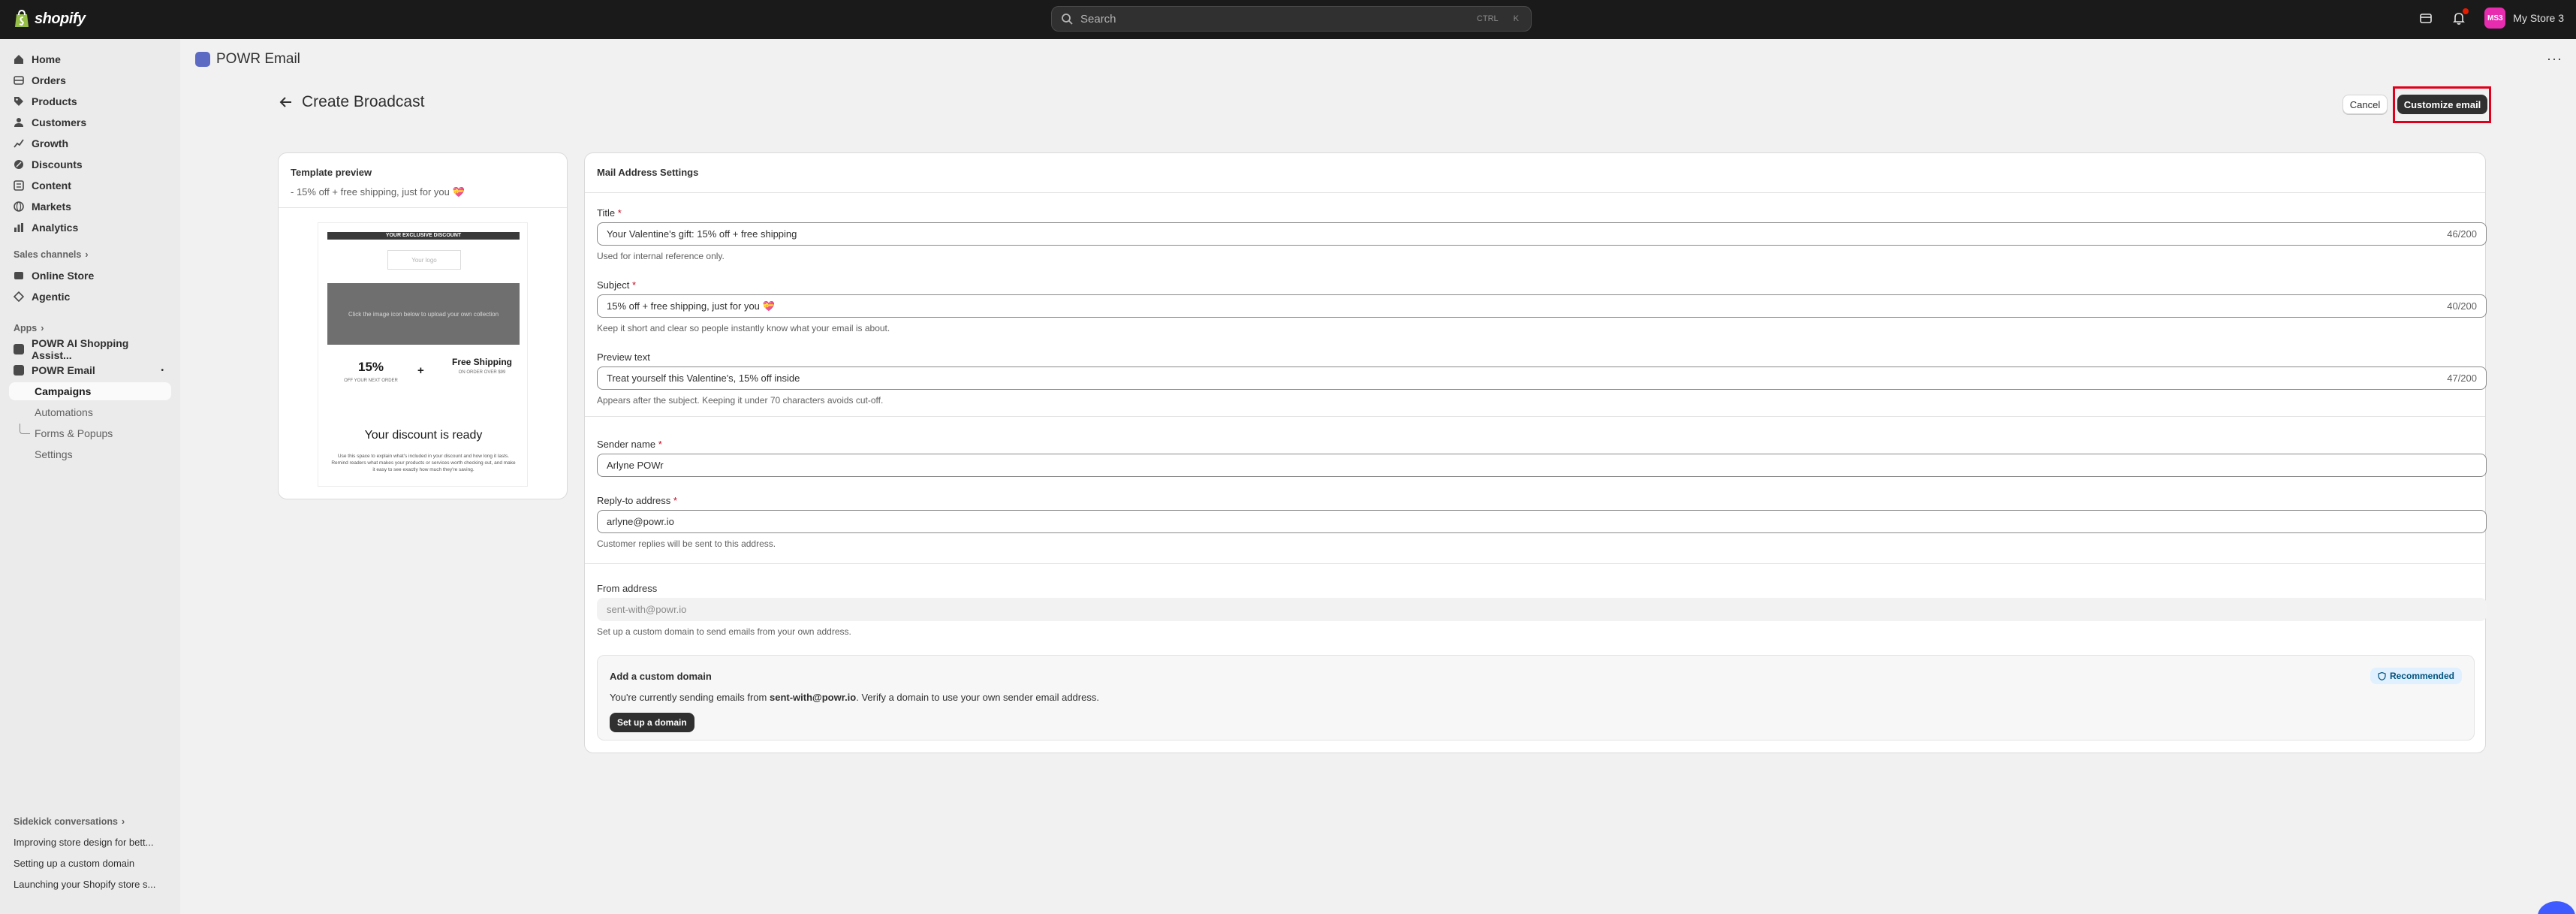 The width and height of the screenshot is (2576, 914). What do you see at coordinates (2556, 908) in the screenshot?
I see `sidekick-button` at bounding box center [2556, 908].